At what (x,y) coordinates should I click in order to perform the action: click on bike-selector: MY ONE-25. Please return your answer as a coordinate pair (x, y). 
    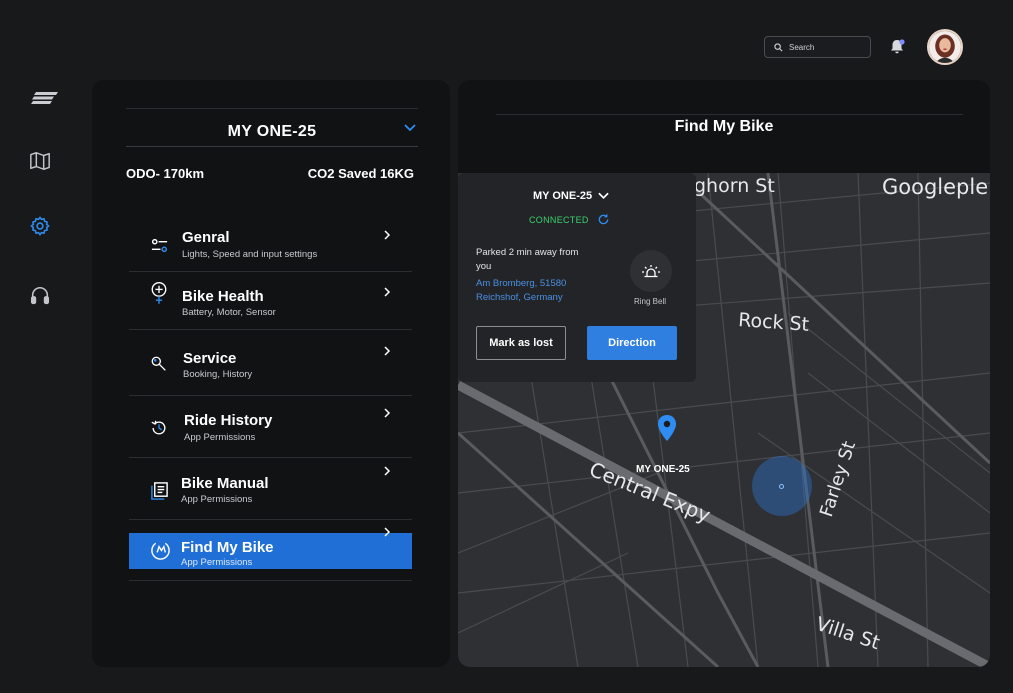
    Looking at the image, I should click on (272, 132).